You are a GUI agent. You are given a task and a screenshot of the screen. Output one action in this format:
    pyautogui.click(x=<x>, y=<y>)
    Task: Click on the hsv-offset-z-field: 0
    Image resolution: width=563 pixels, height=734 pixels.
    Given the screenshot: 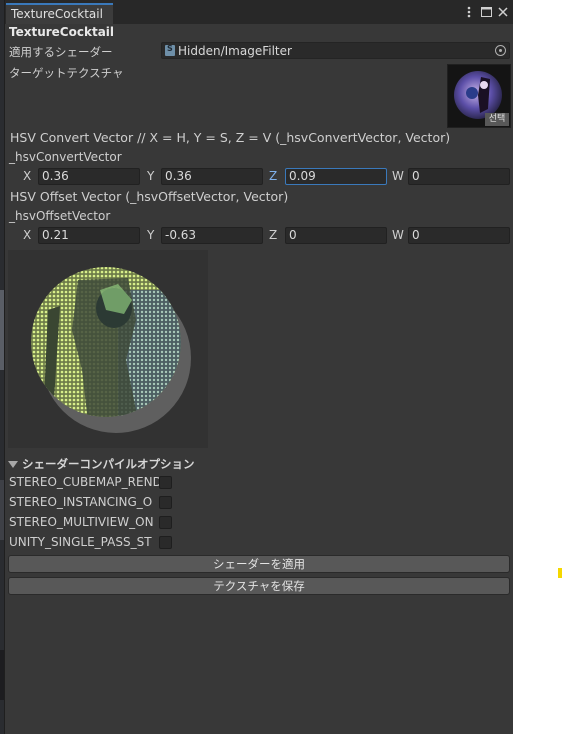 What is the action you would take?
    pyautogui.click(x=336, y=235)
    